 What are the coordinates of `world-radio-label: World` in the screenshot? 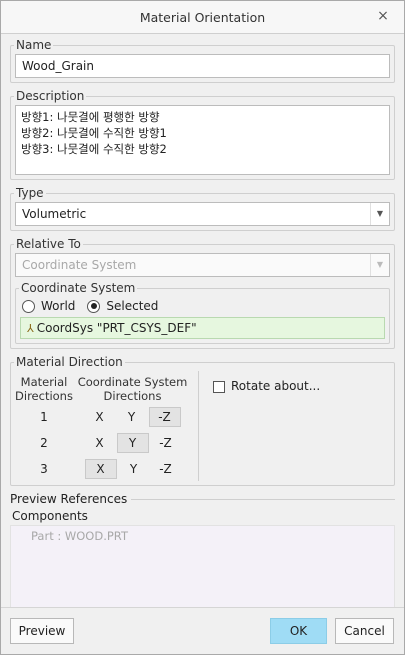 It's located at (58, 306).